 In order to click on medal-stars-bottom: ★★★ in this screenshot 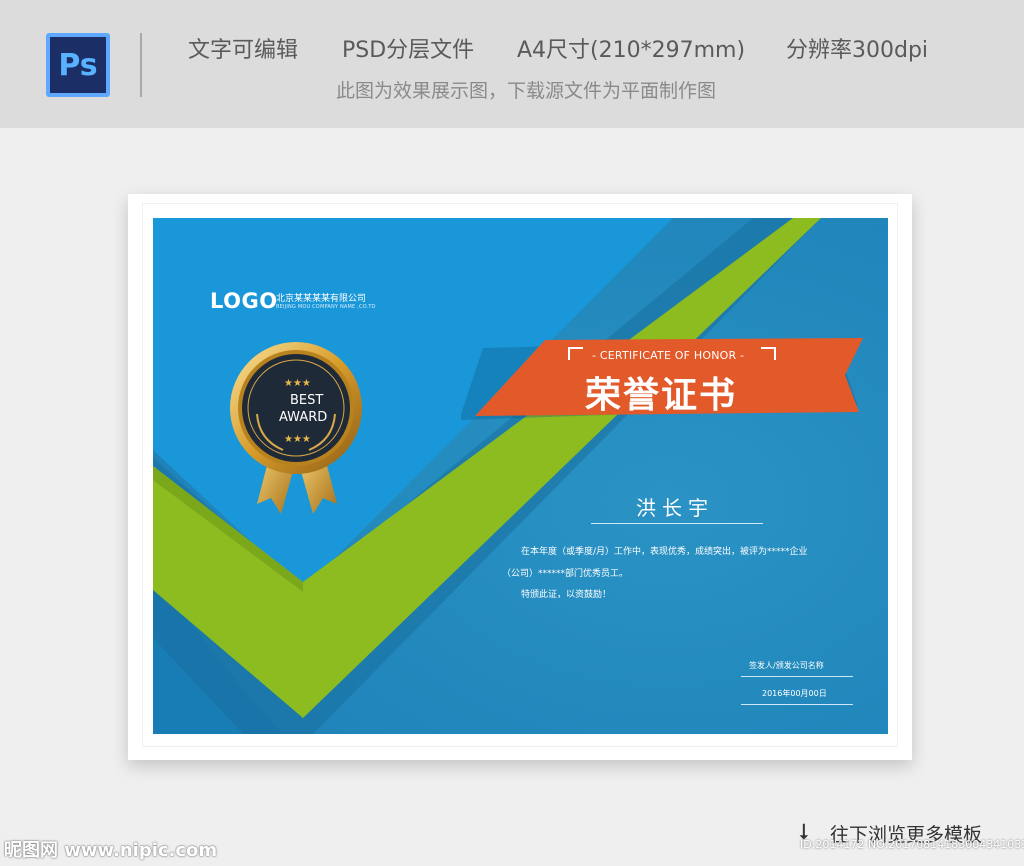, I will do `click(297, 439)`.